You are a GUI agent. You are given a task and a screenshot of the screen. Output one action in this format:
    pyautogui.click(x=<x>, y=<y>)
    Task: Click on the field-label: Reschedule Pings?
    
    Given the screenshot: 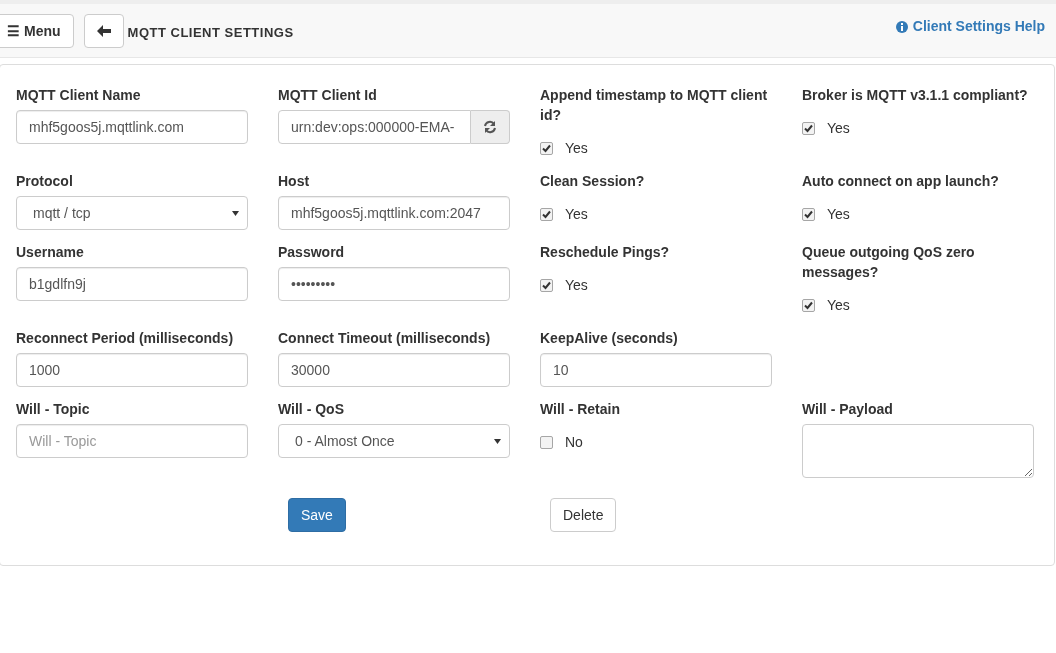 What is the action you would take?
    pyautogui.click(x=605, y=252)
    